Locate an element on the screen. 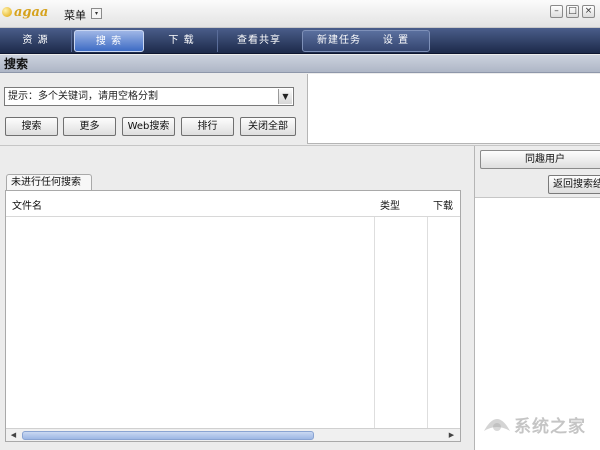 This screenshot has width=600, height=450. tab-download: 下 载 is located at coordinates (182, 41).